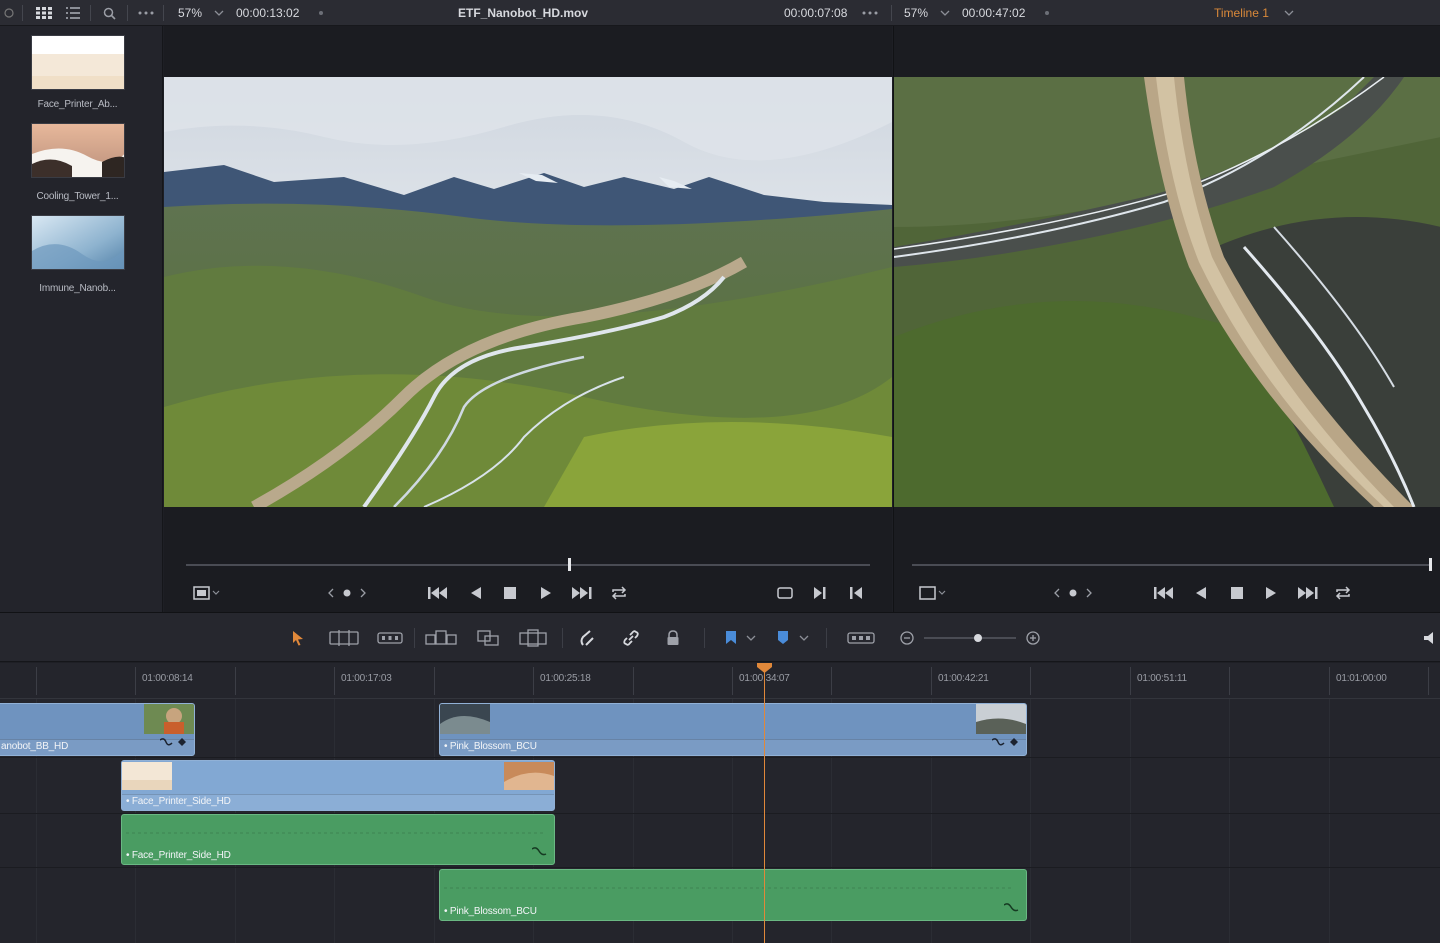 This screenshot has width=1440, height=943. I want to click on timeline-view-icon, so click(861, 638).